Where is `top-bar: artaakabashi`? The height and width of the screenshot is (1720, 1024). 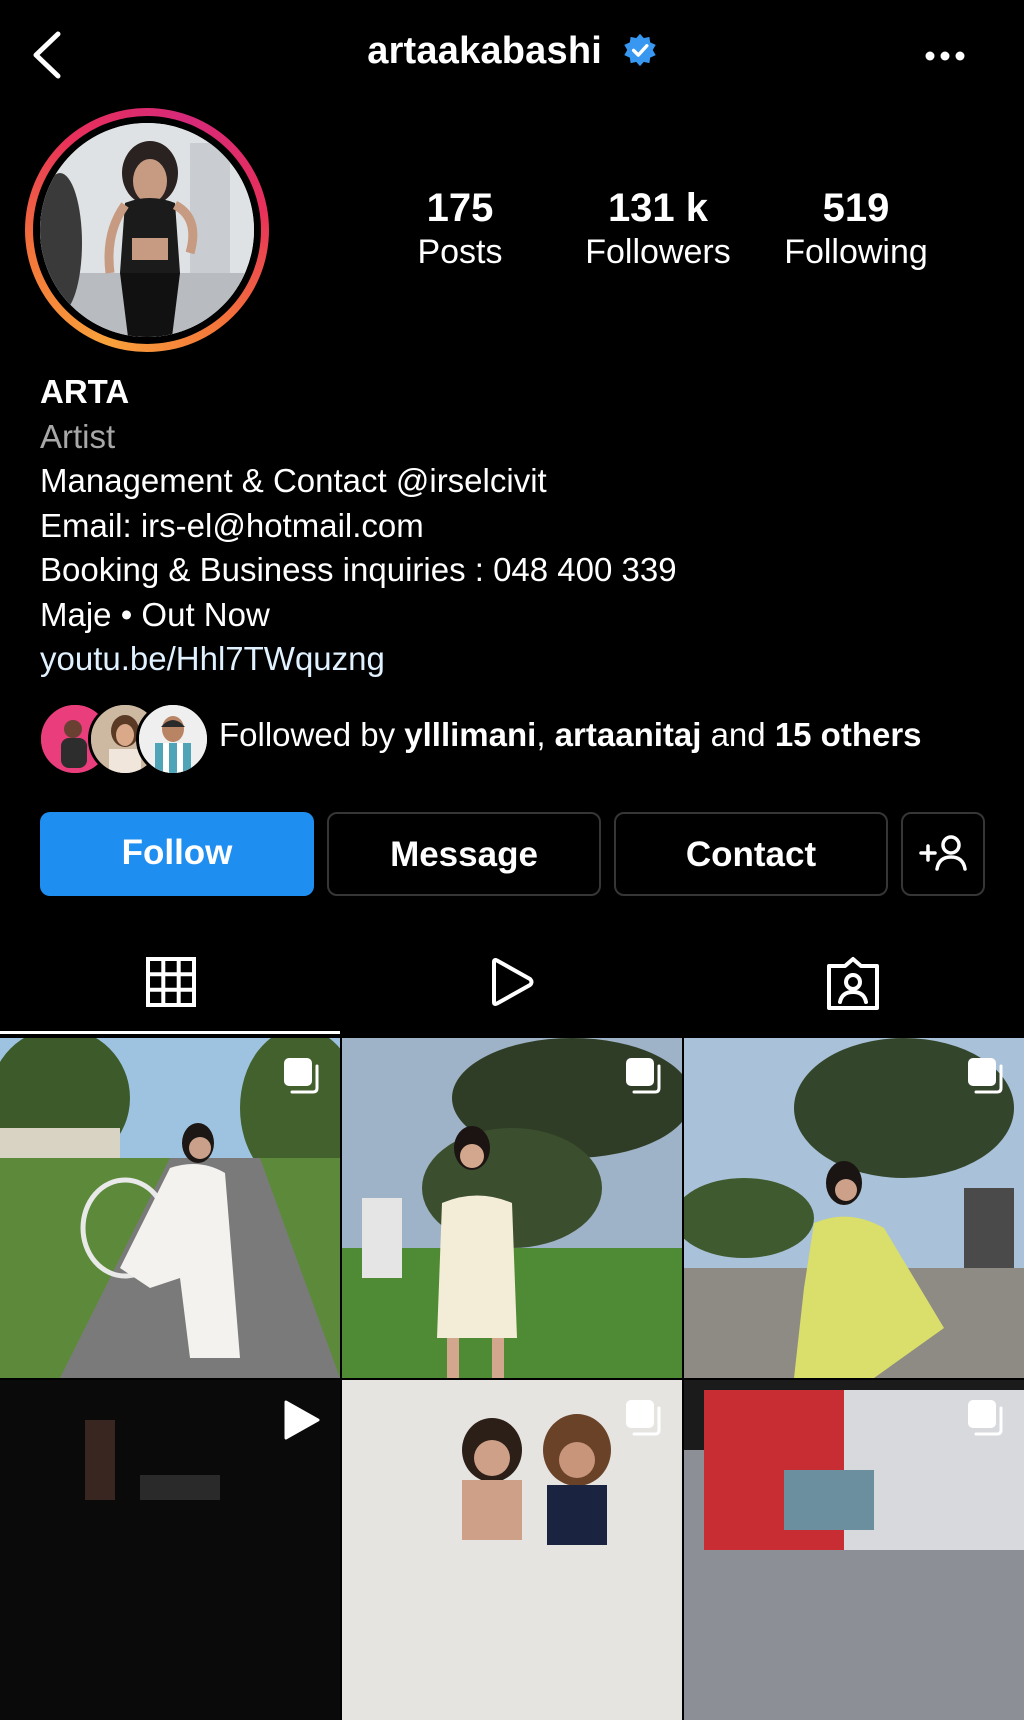 top-bar: artaakabashi is located at coordinates (512, 55).